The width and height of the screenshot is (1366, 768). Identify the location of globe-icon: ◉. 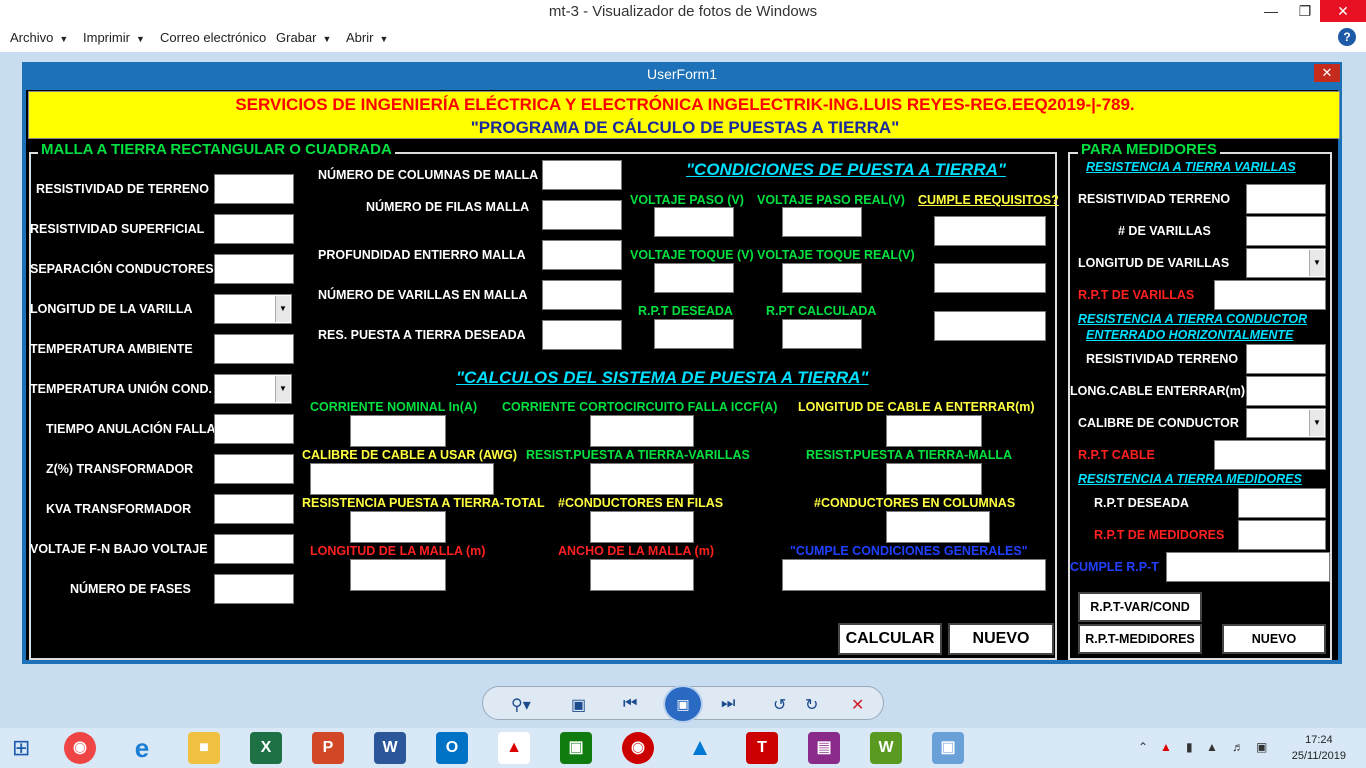
(638, 748).